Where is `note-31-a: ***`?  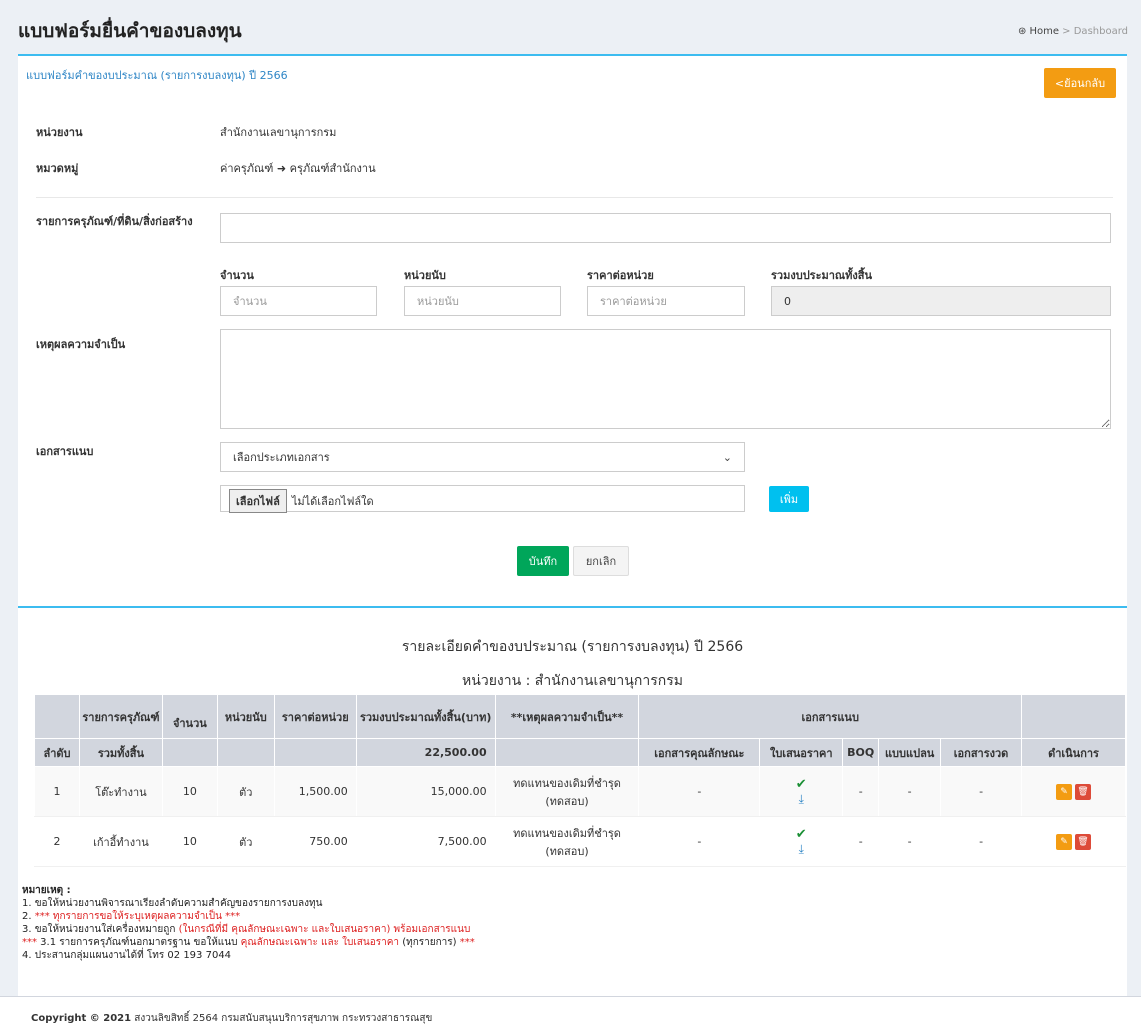 note-31-a: *** is located at coordinates (29, 942).